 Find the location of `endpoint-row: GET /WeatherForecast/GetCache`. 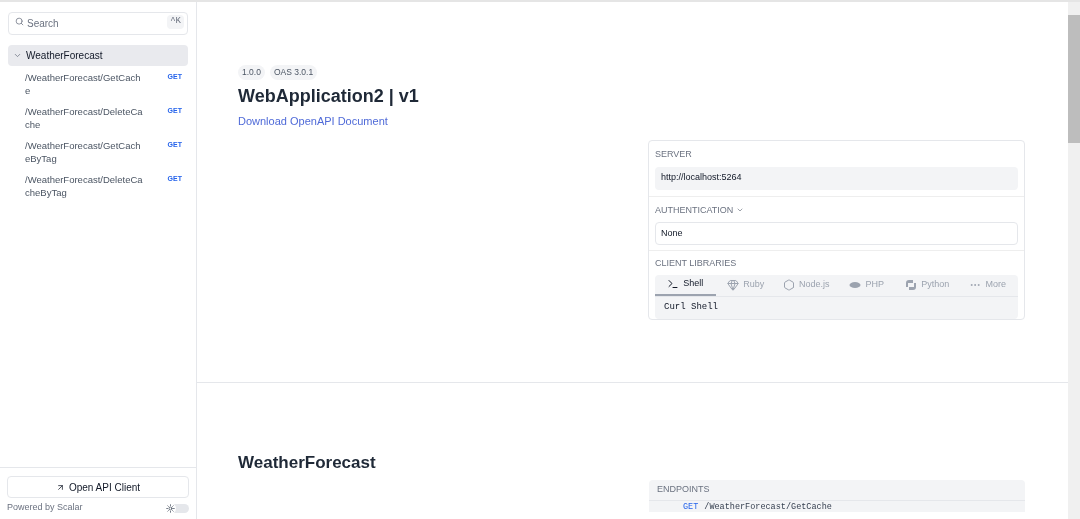

endpoint-row: GET /WeatherForecast/GetCache is located at coordinates (837, 506).